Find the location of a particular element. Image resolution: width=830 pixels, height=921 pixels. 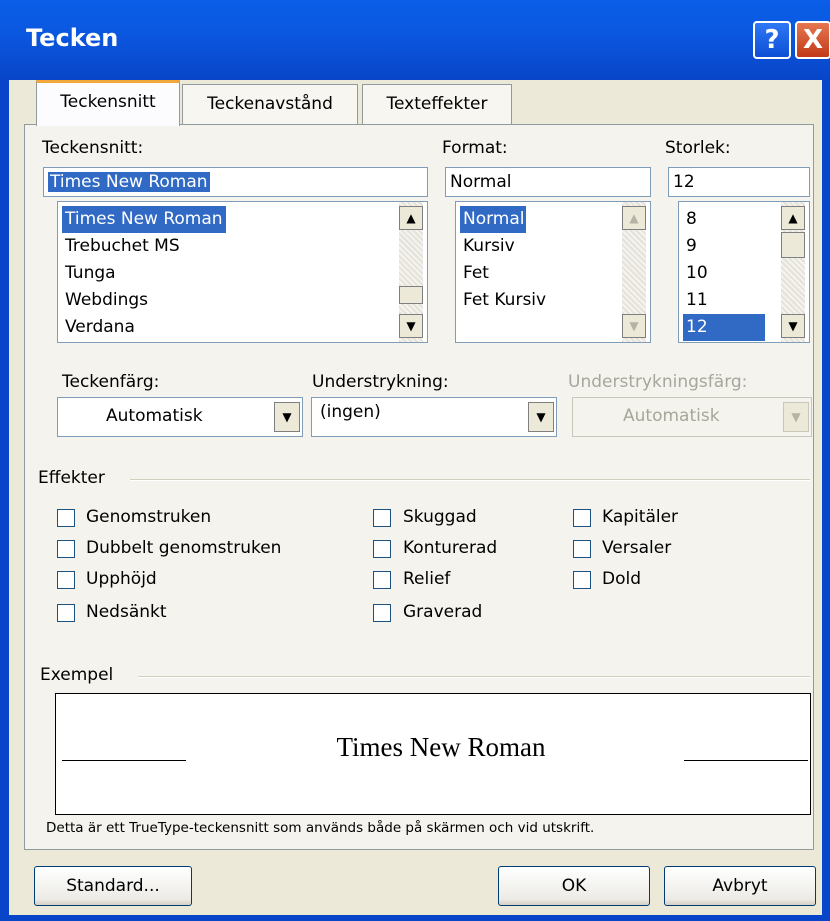

checkbox-label: Skuggad is located at coordinates (440, 517).